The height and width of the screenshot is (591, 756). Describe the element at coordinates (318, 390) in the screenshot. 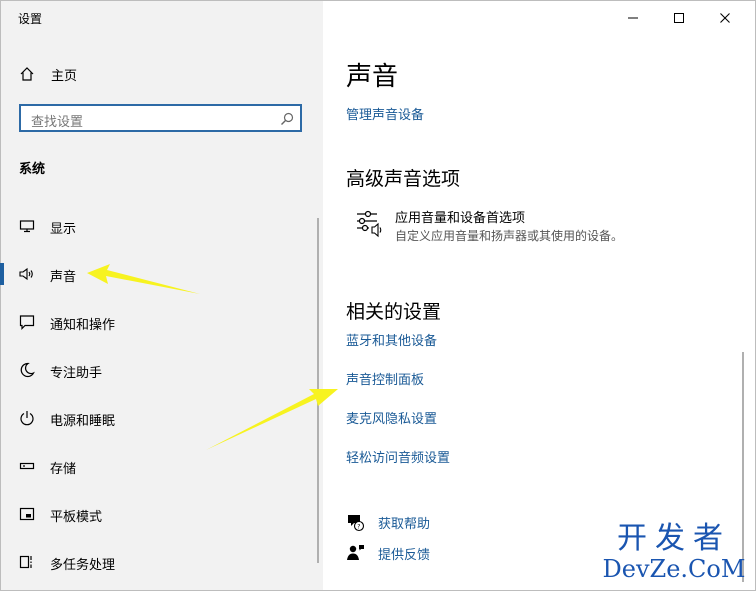

I see `sidebar-scrollbar` at that location.